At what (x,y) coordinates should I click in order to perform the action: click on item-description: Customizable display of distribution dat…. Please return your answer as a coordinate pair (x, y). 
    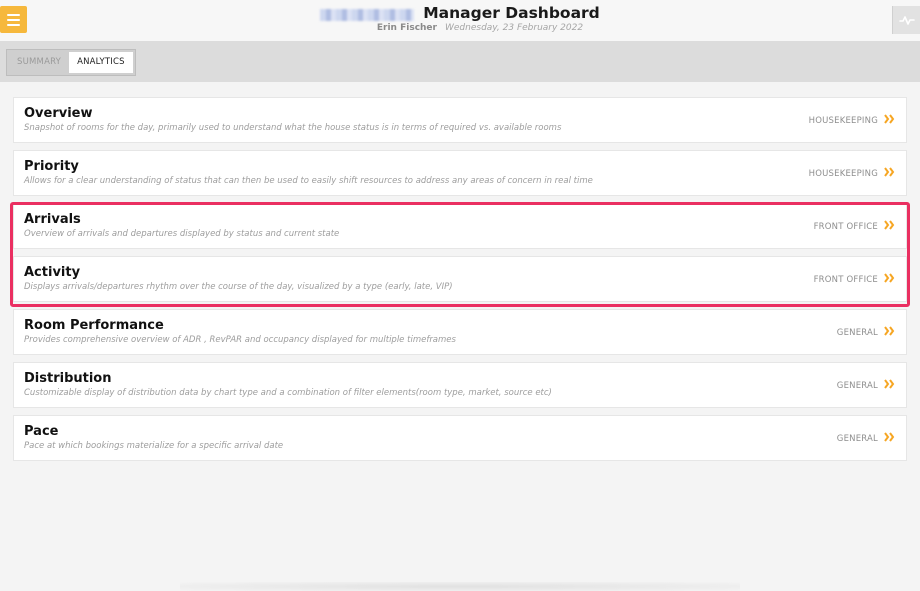
    Looking at the image, I should click on (288, 393).